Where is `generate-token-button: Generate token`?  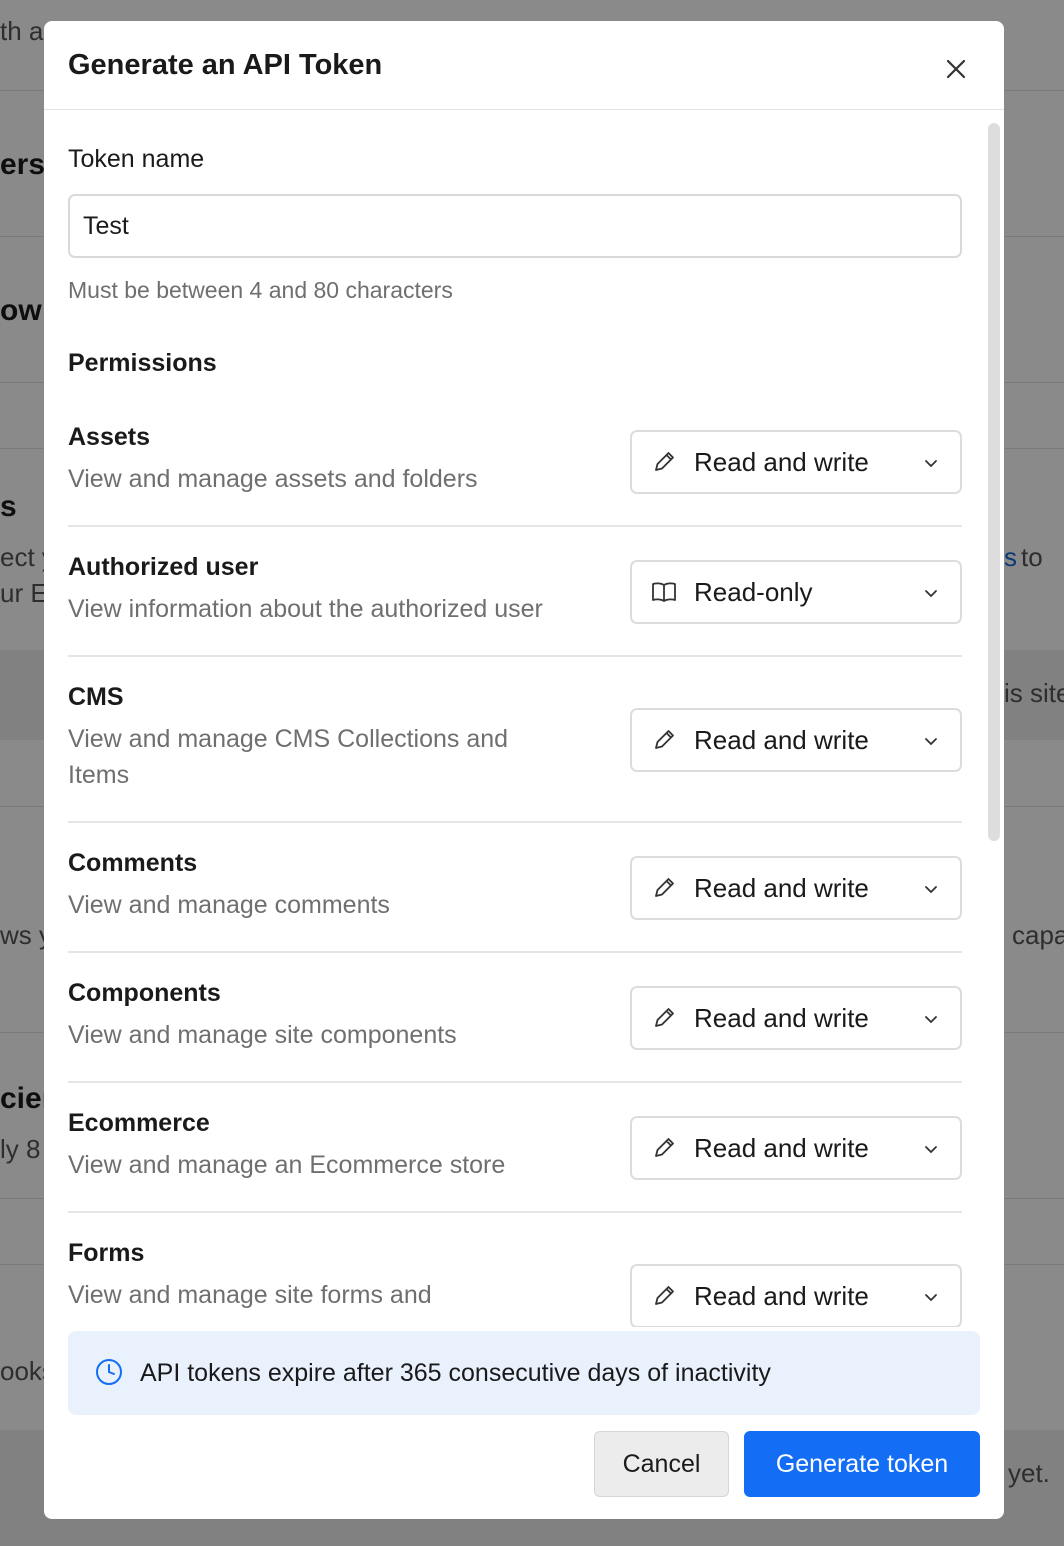 generate-token-button: Generate token is located at coordinates (862, 1464).